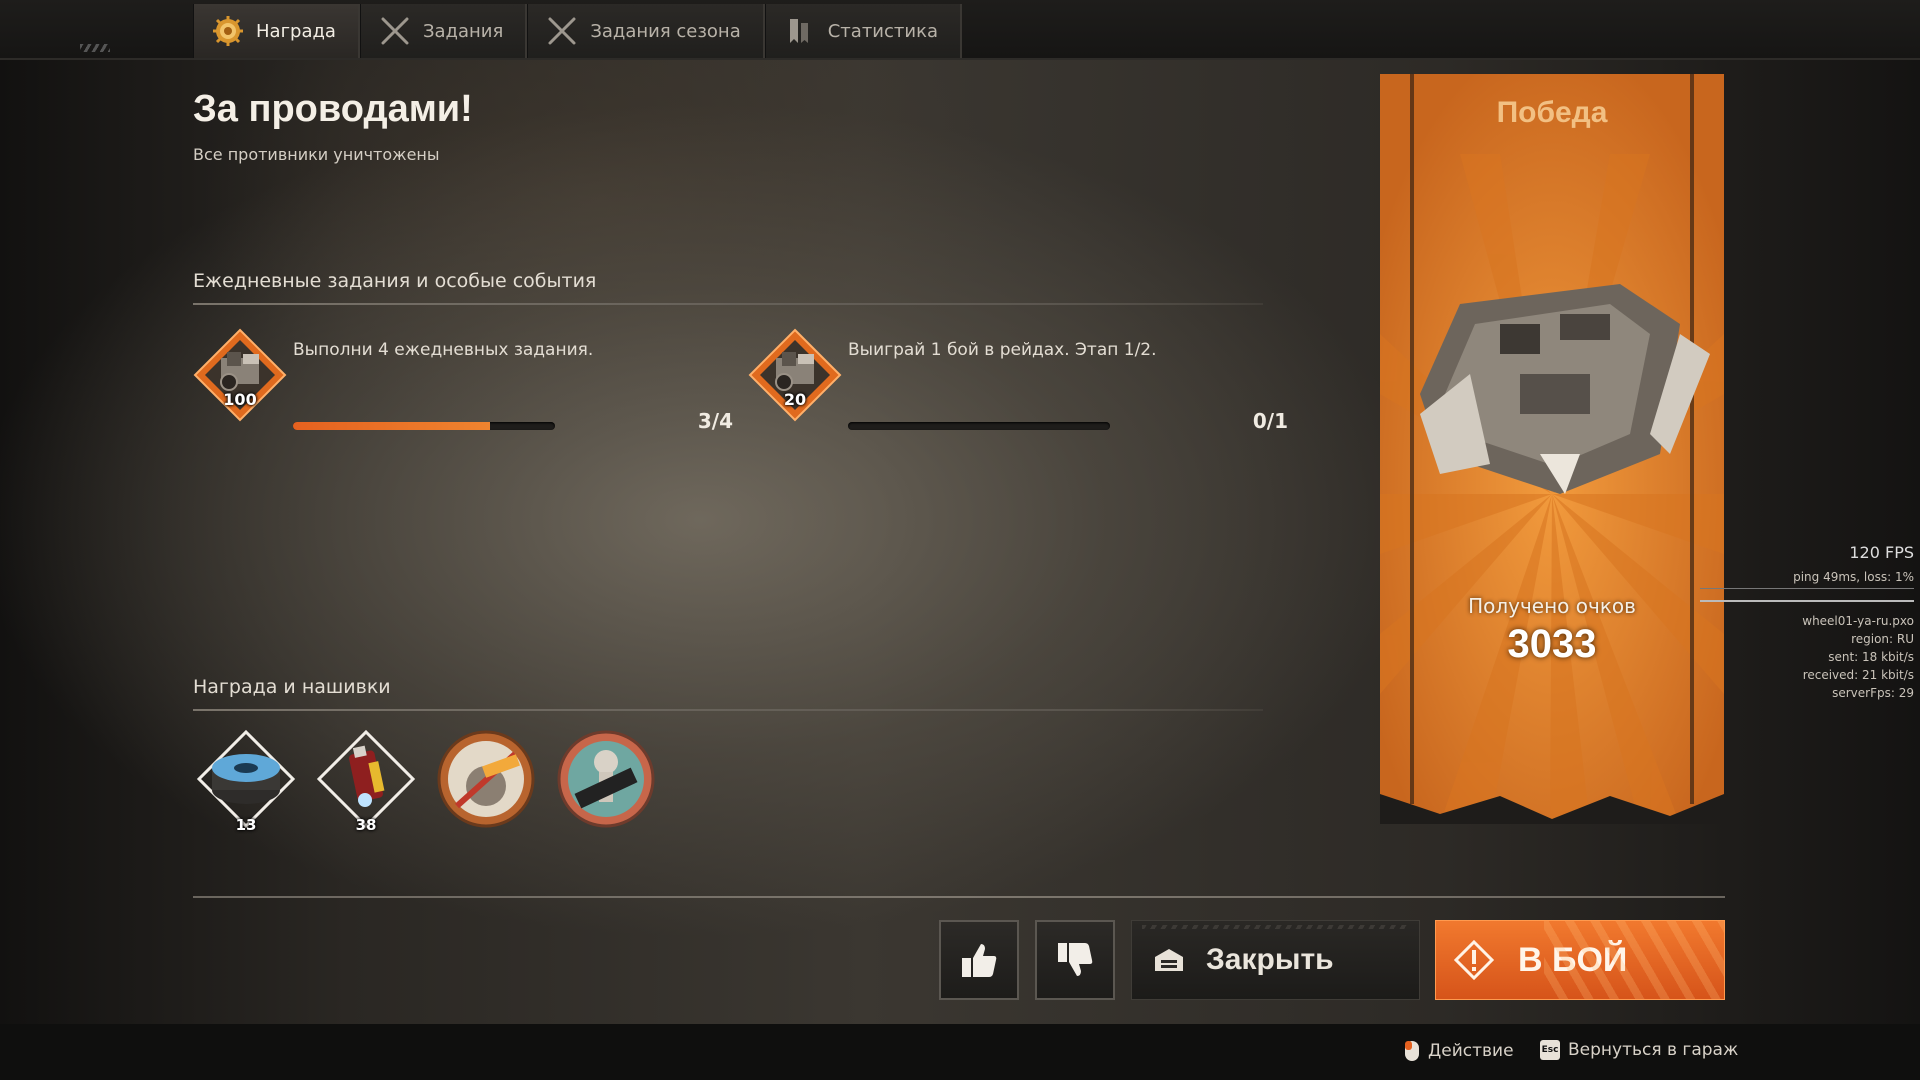 This screenshot has height=1080, width=1920. I want to click on bottom-divider, so click(959, 897).